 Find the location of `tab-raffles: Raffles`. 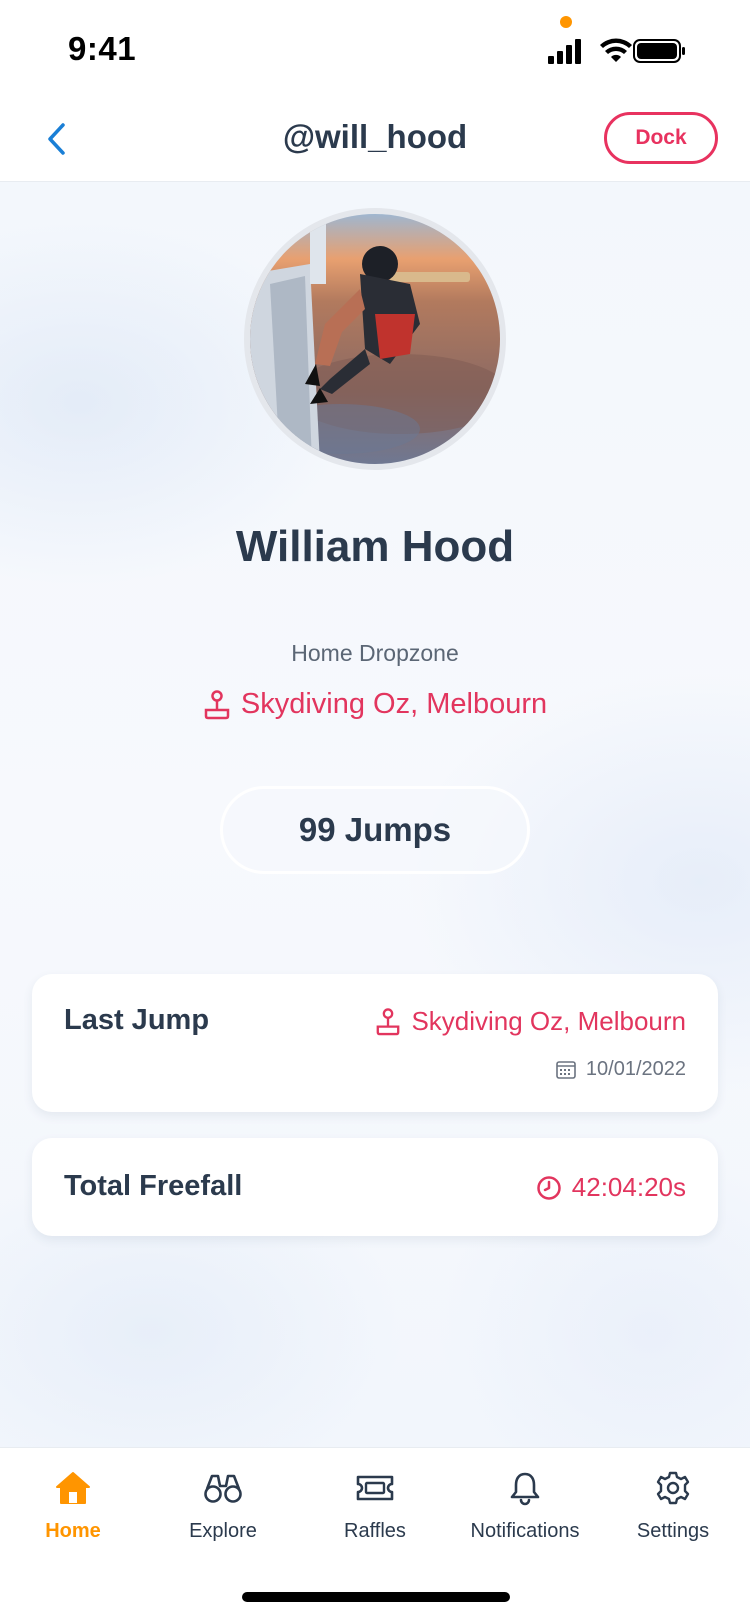

tab-raffles: Raffles is located at coordinates (375, 1513).